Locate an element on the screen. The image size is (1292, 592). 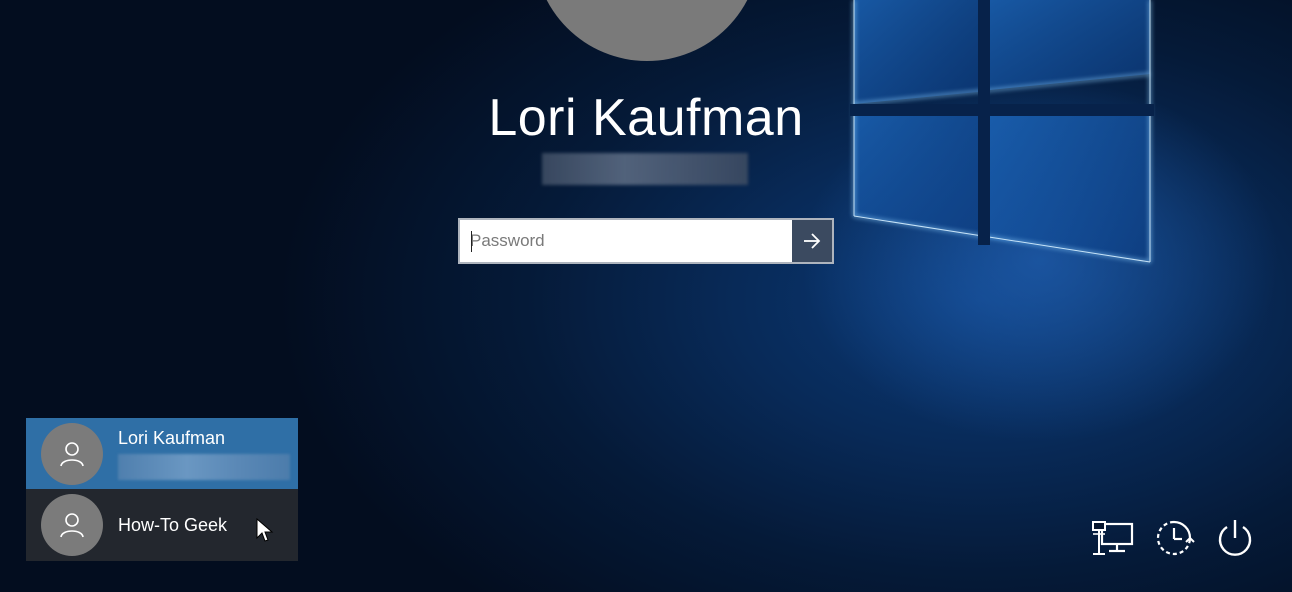
user-avatar-large is located at coordinates (647, 30).